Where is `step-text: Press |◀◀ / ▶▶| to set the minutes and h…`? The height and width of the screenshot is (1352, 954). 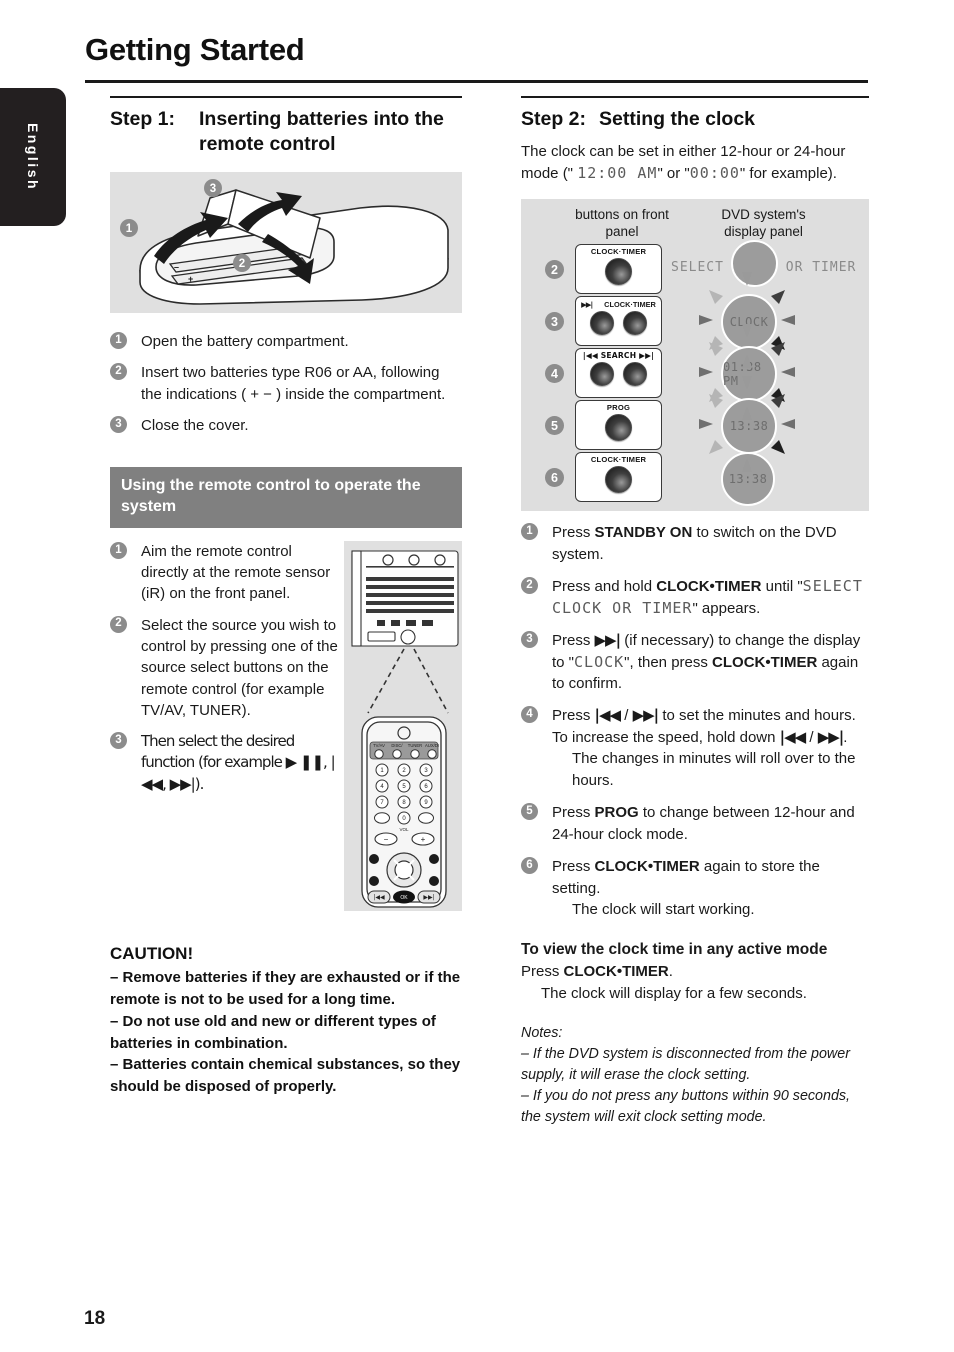
step-text: Press |◀◀ / ▶▶| to set the minutes and h… is located at coordinates (704, 747).